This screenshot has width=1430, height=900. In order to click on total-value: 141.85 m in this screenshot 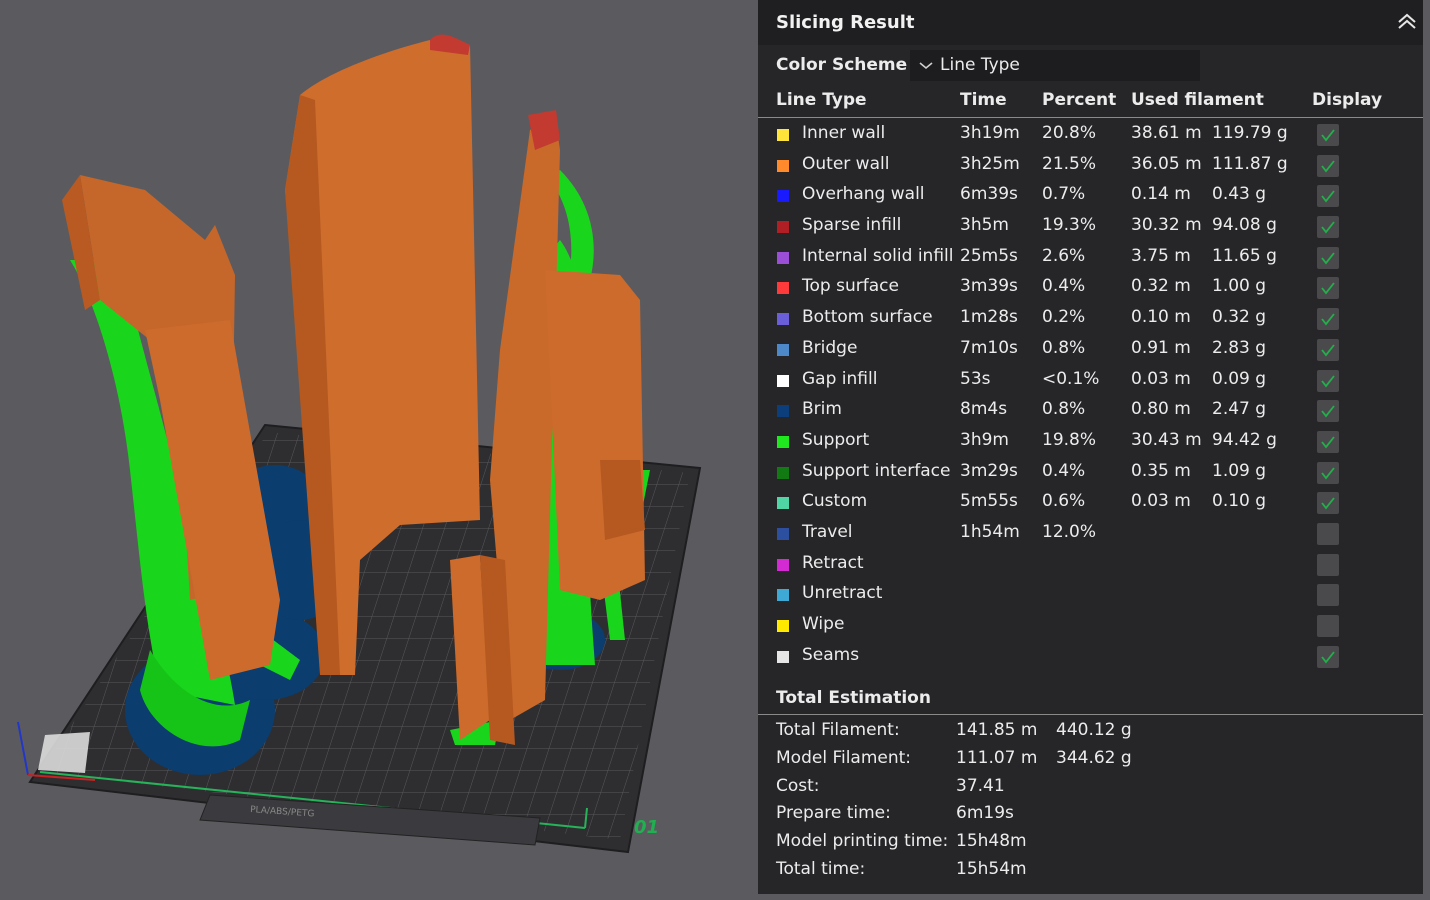, I will do `click(997, 730)`.